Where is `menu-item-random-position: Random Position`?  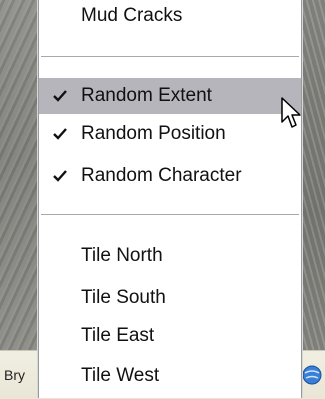 menu-item-random-position: Random Position is located at coordinates (170, 134).